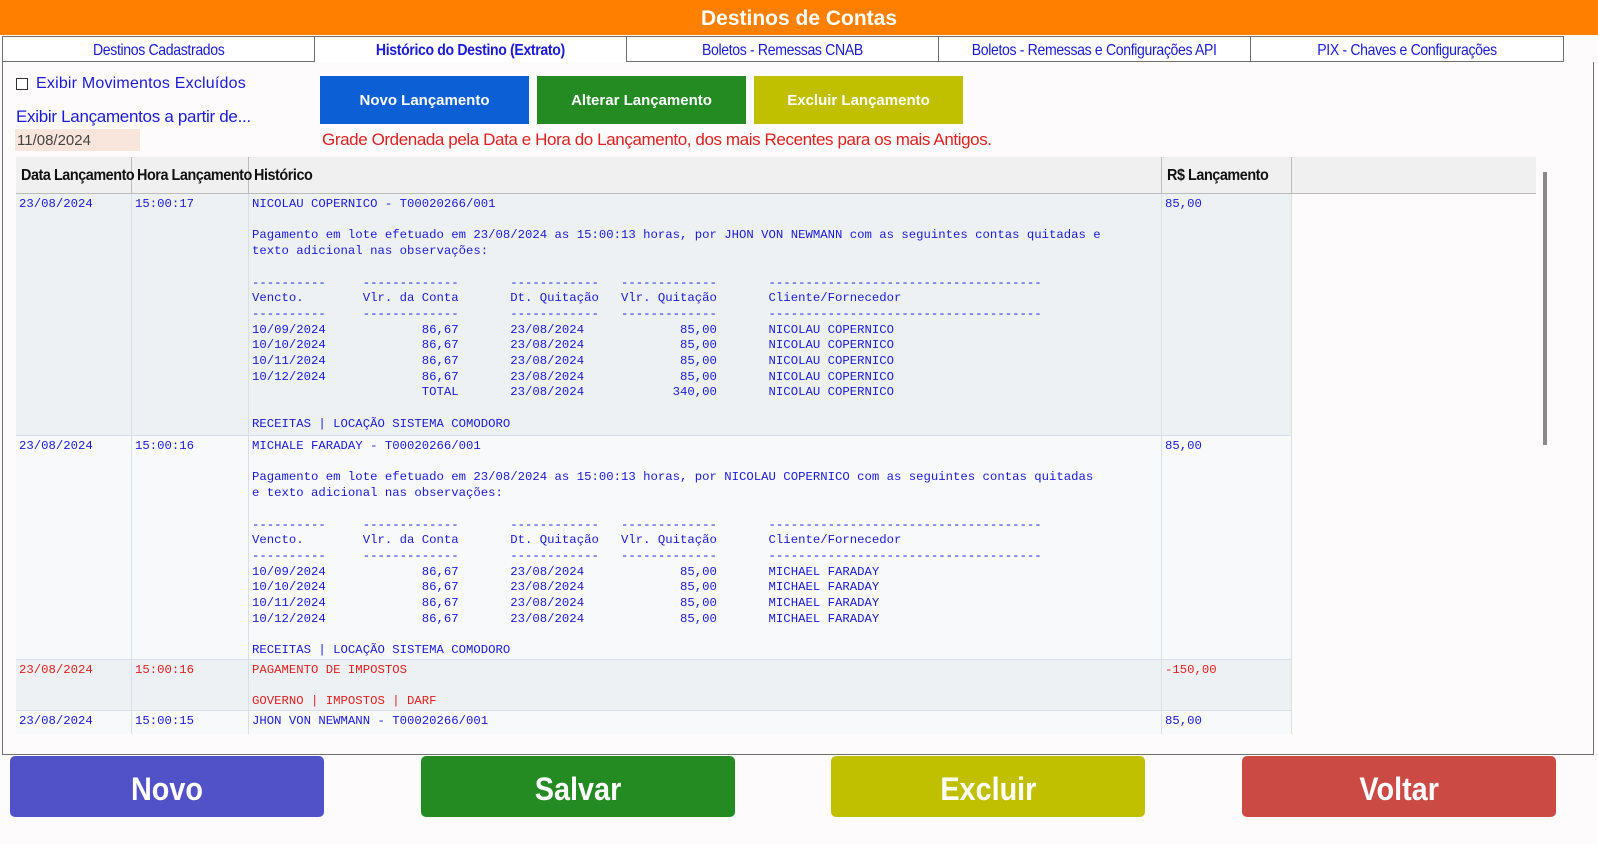 This screenshot has width=1598, height=844. What do you see at coordinates (141, 83) in the screenshot?
I see `show-deleted-label: Exibir Movimentos Excluídos` at bounding box center [141, 83].